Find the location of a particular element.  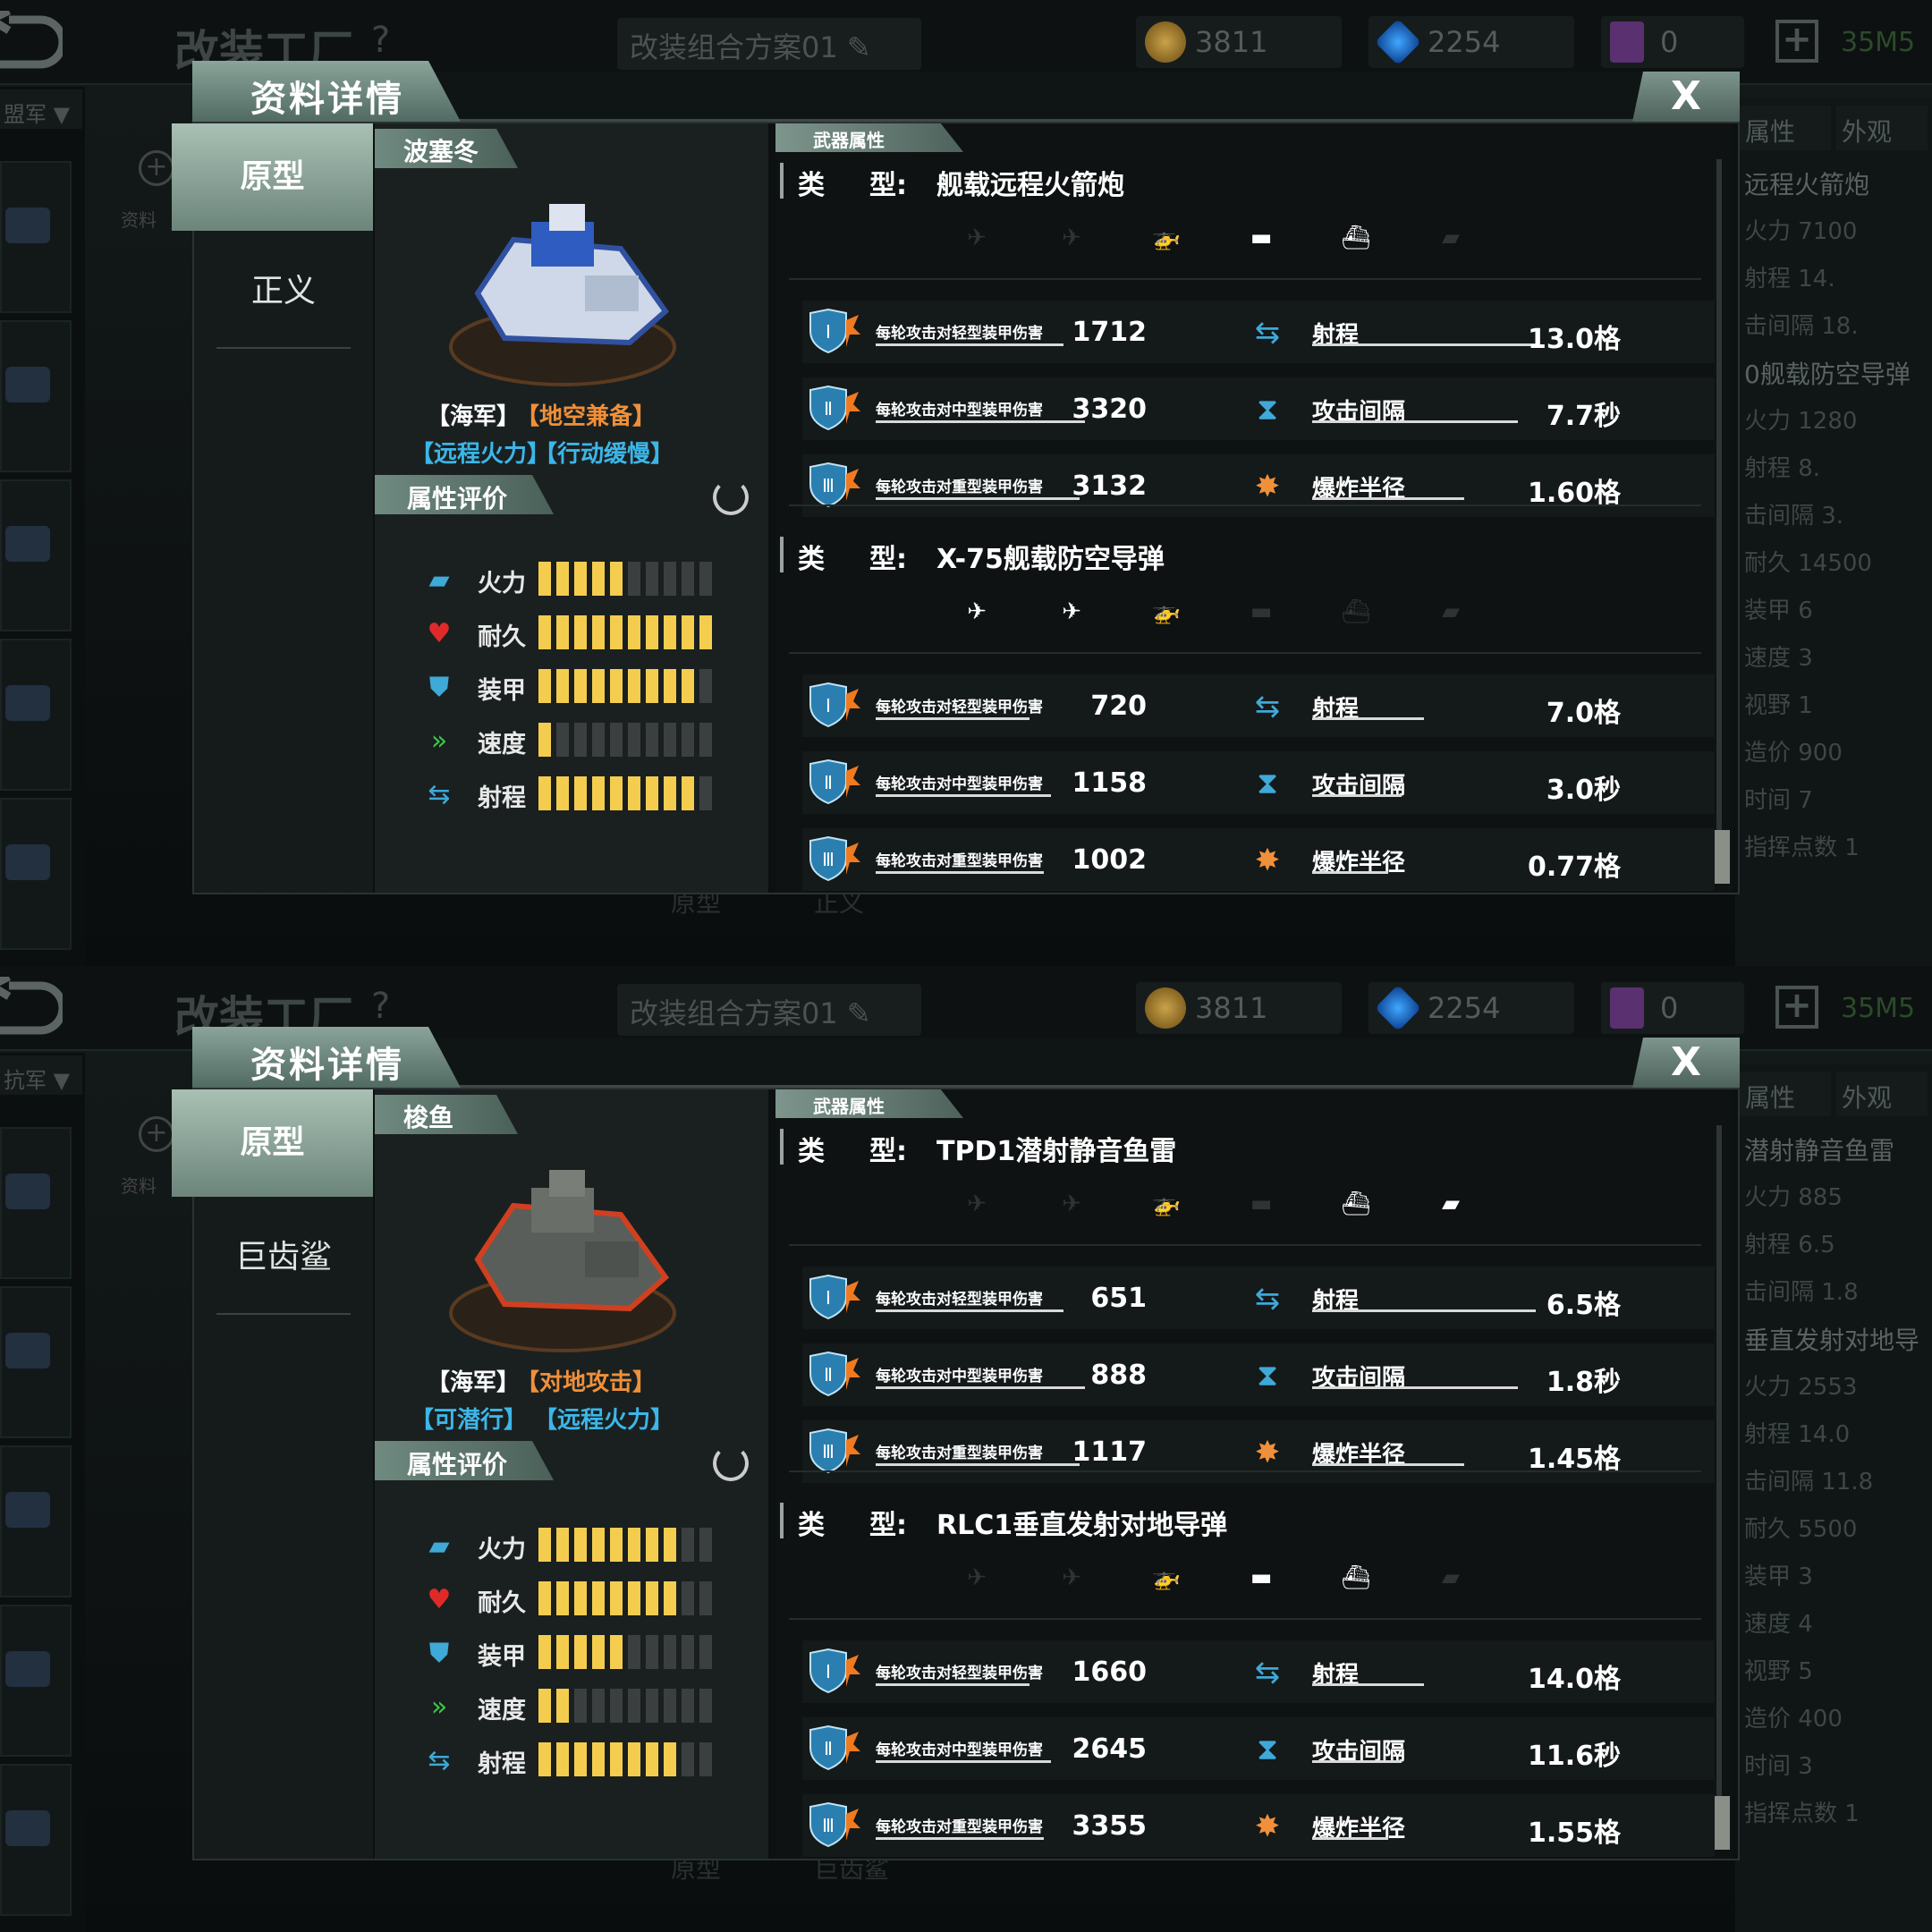

right-panel-row: 指挥点数 1 is located at coordinates (1802, 848).